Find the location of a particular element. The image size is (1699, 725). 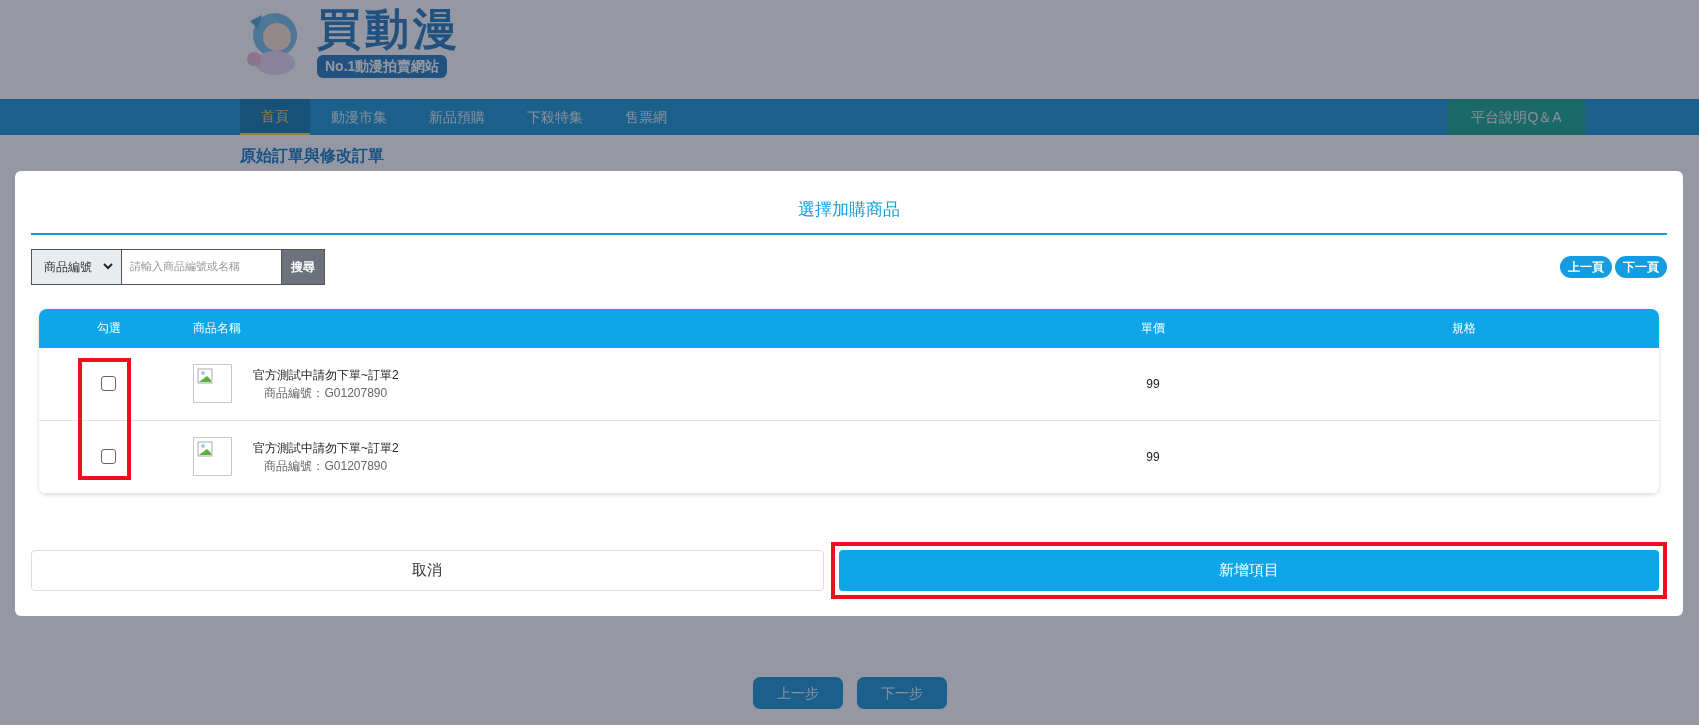

chevron-down-icon is located at coordinates (108, 266).